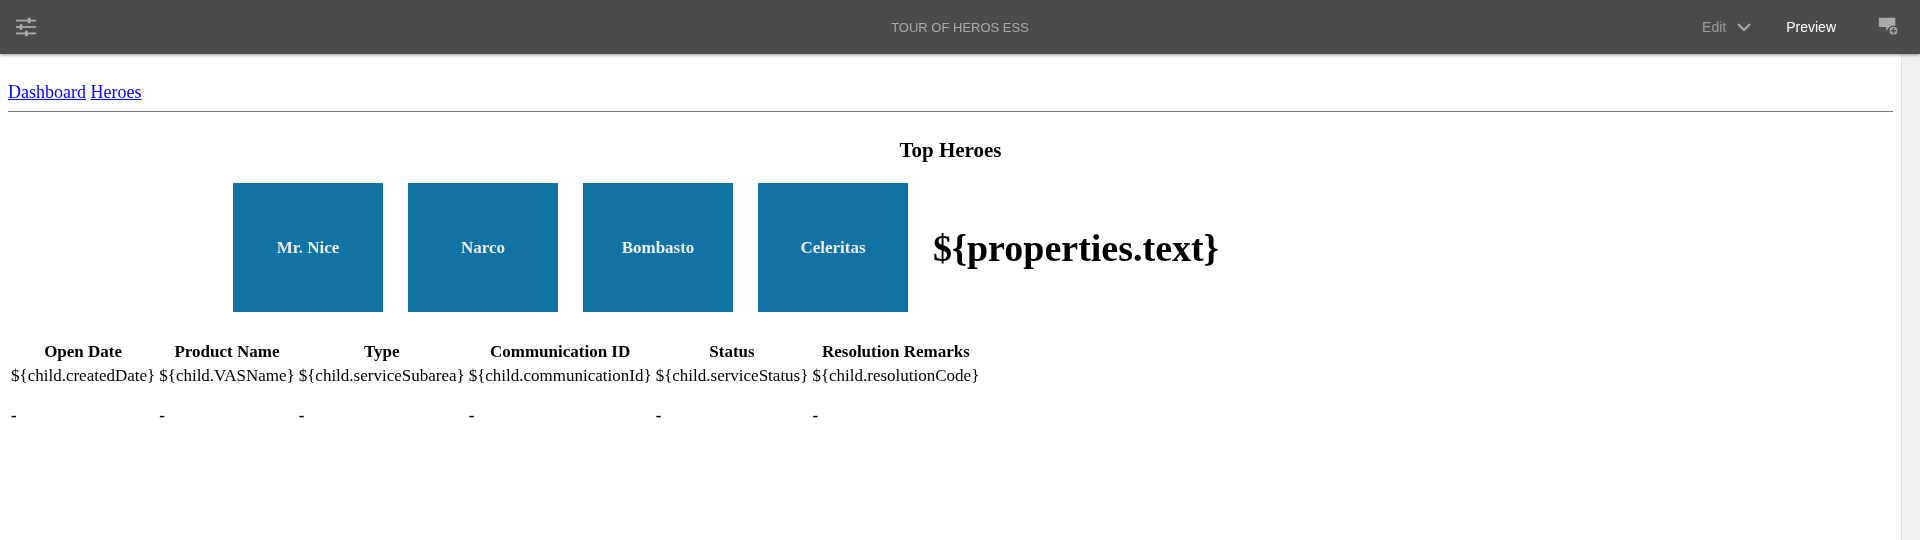 The height and width of the screenshot is (540, 1920). What do you see at coordinates (1888, 27) in the screenshot?
I see `comment-add-icon` at bounding box center [1888, 27].